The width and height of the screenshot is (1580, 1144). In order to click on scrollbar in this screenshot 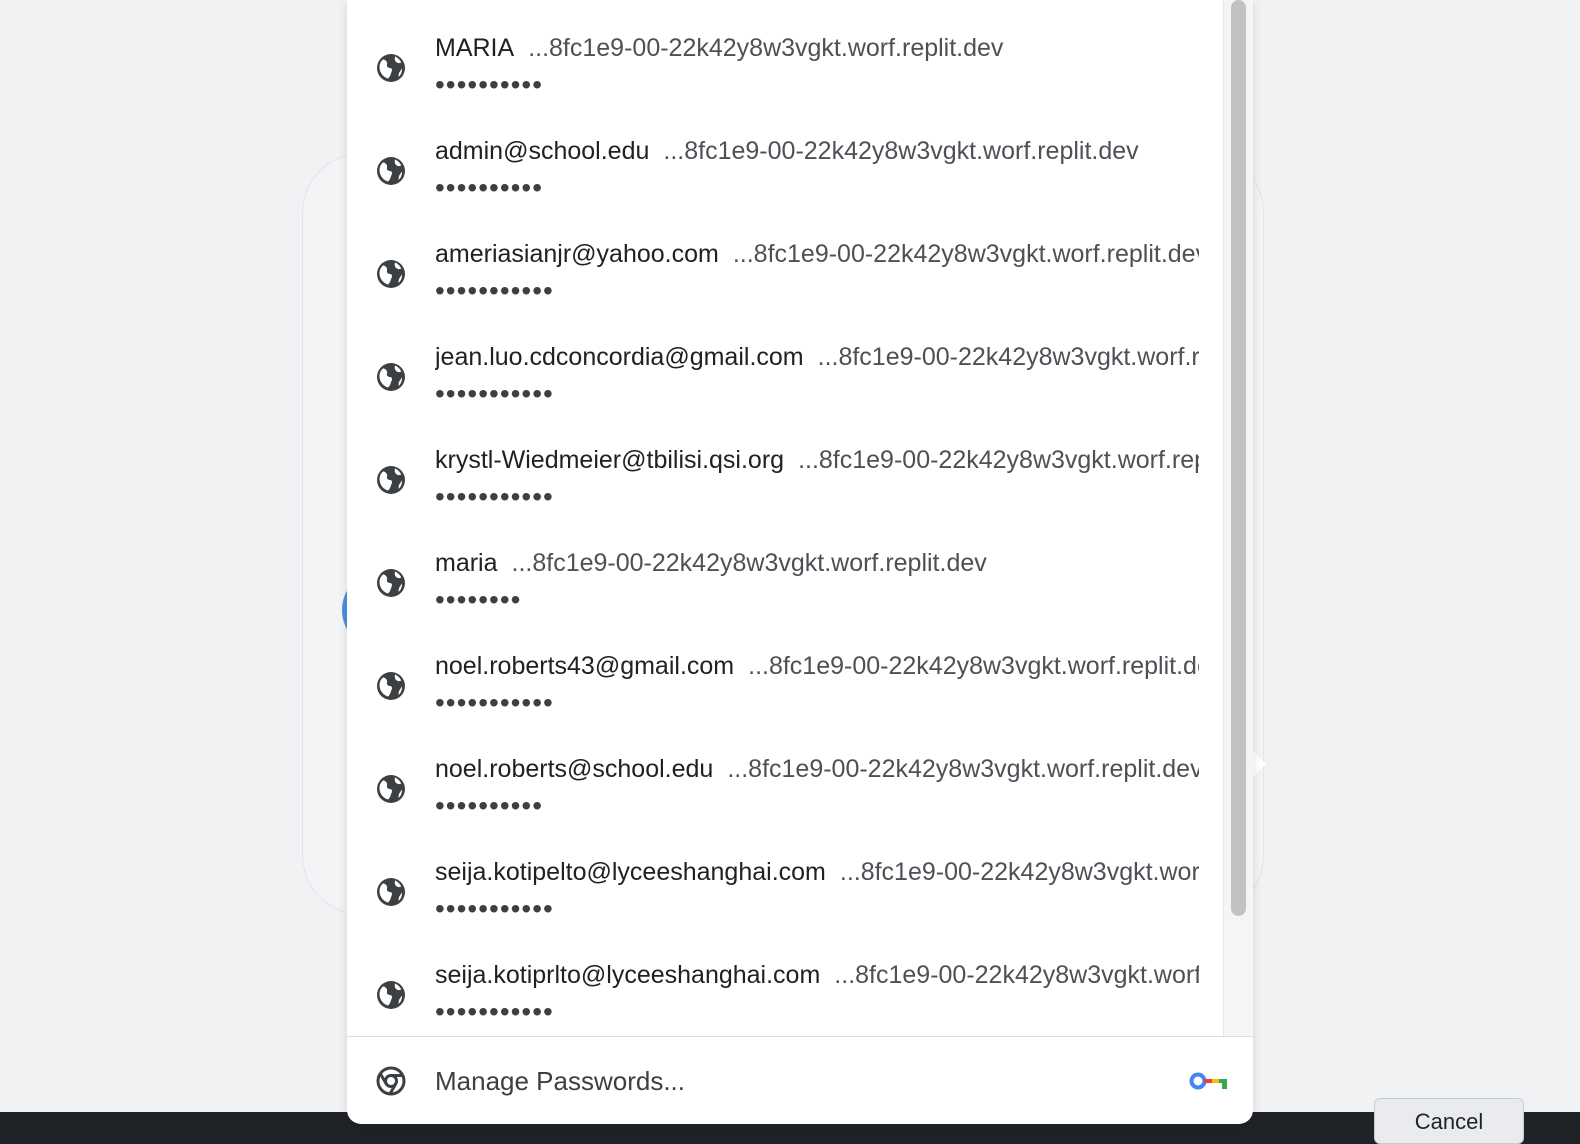, I will do `click(1238, 518)`.